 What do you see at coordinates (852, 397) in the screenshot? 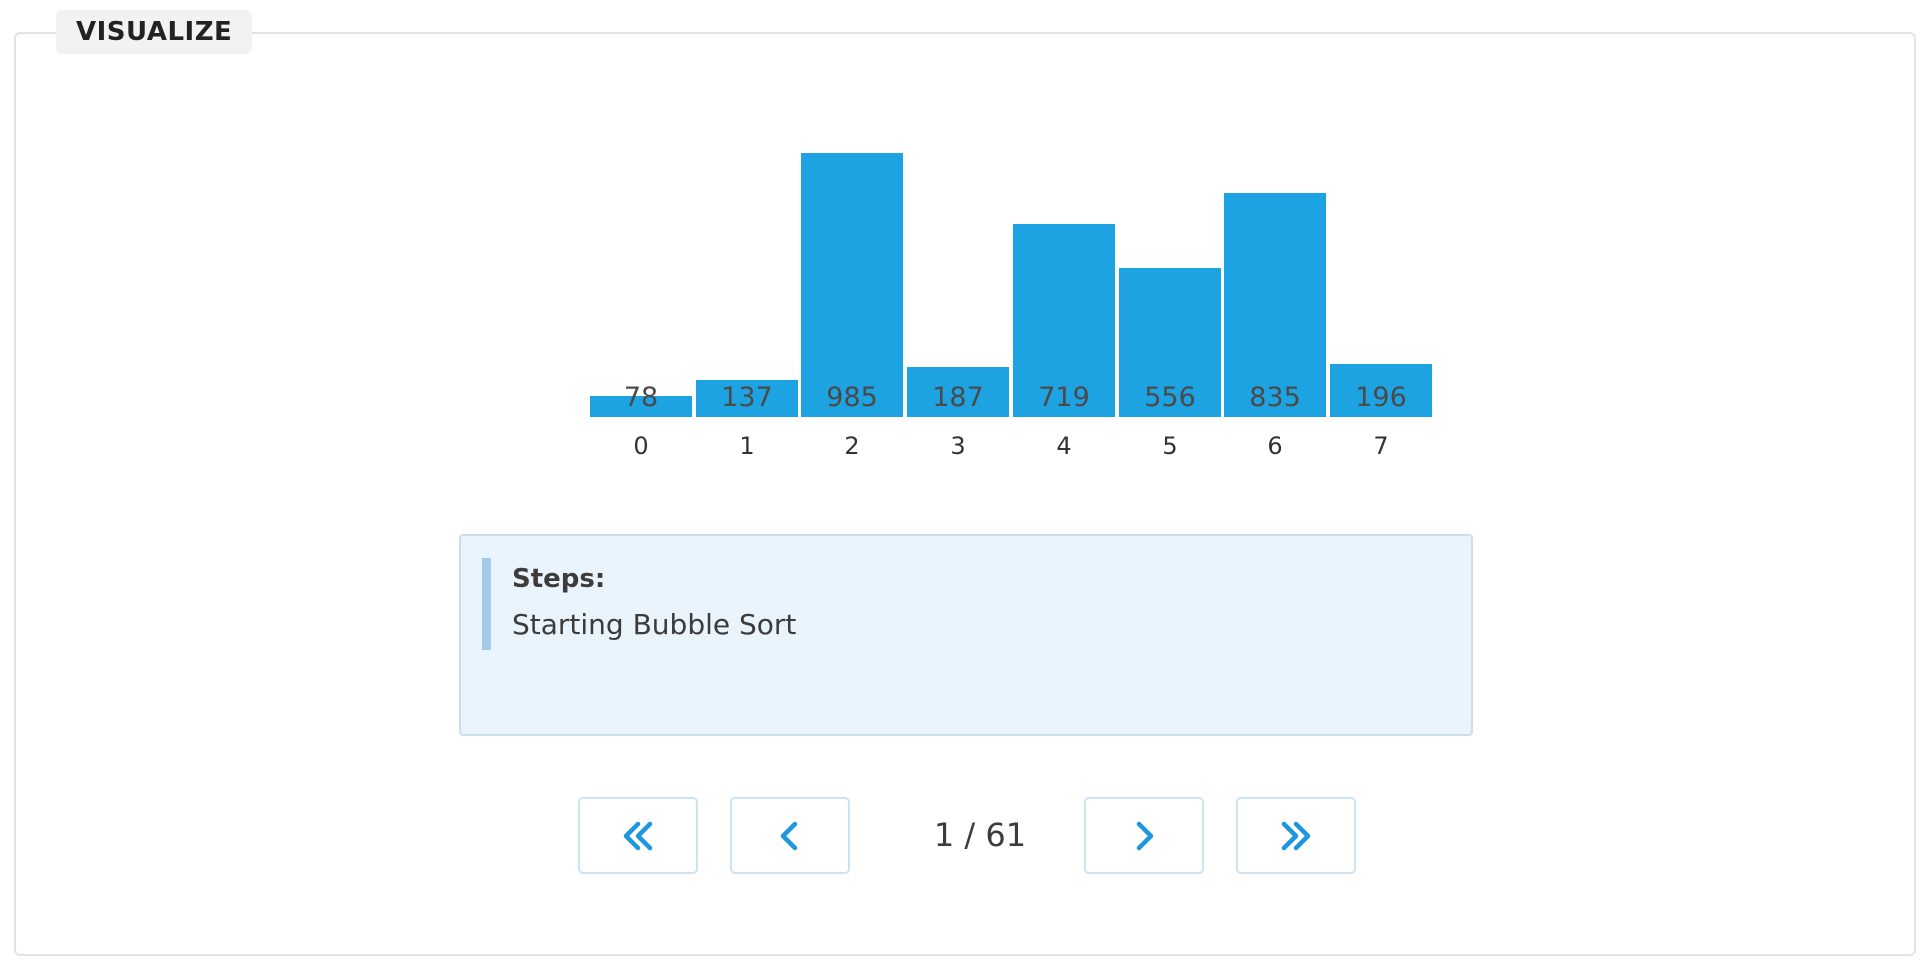
I see `bar-value-label: 985` at bounding box center [852, 397].